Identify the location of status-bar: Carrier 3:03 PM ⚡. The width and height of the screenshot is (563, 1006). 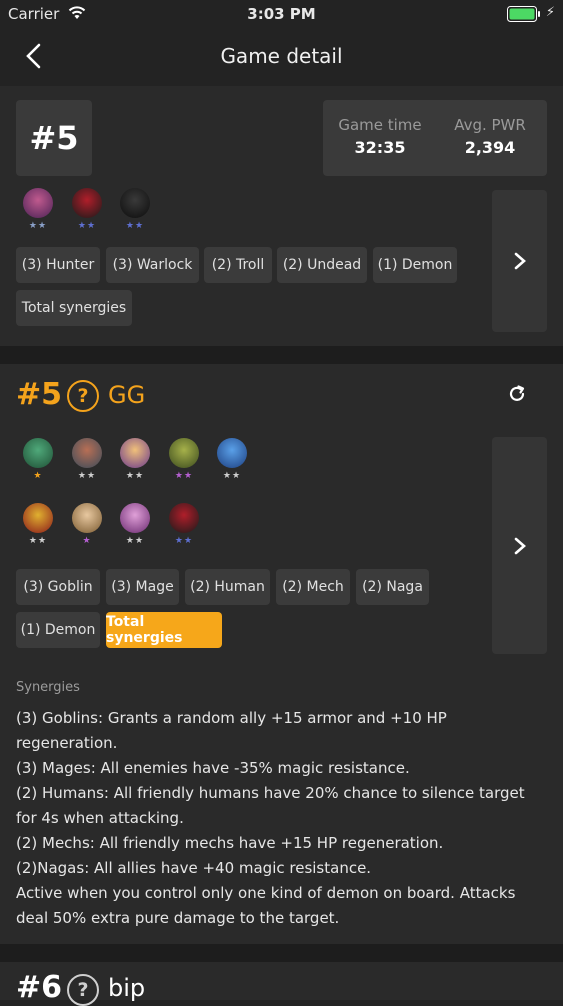
(281, 15).